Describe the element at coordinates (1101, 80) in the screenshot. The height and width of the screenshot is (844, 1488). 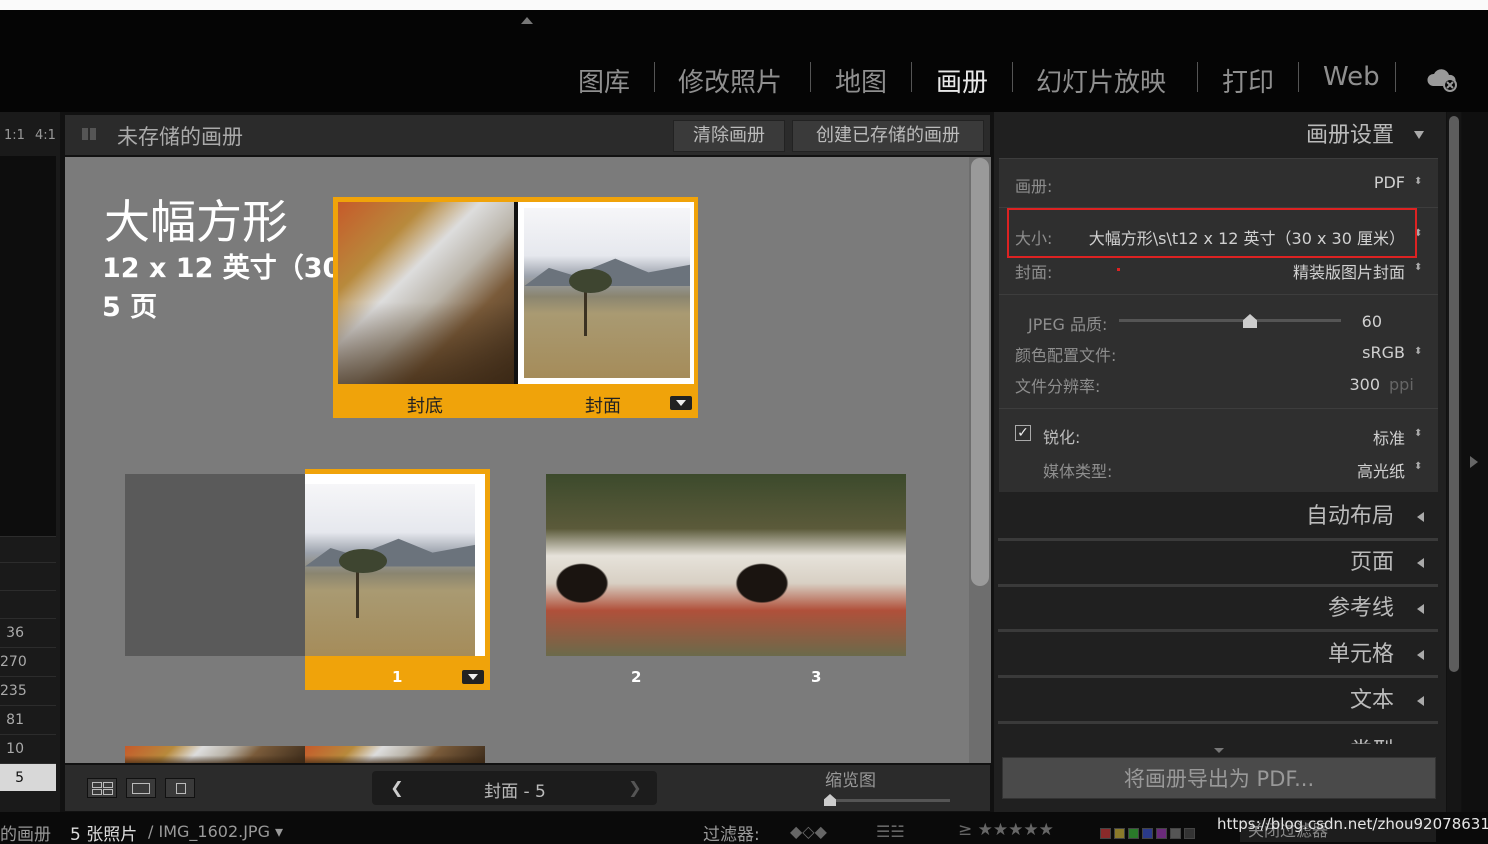
I see `module-slideshow: 幻灯片放映` at that location.